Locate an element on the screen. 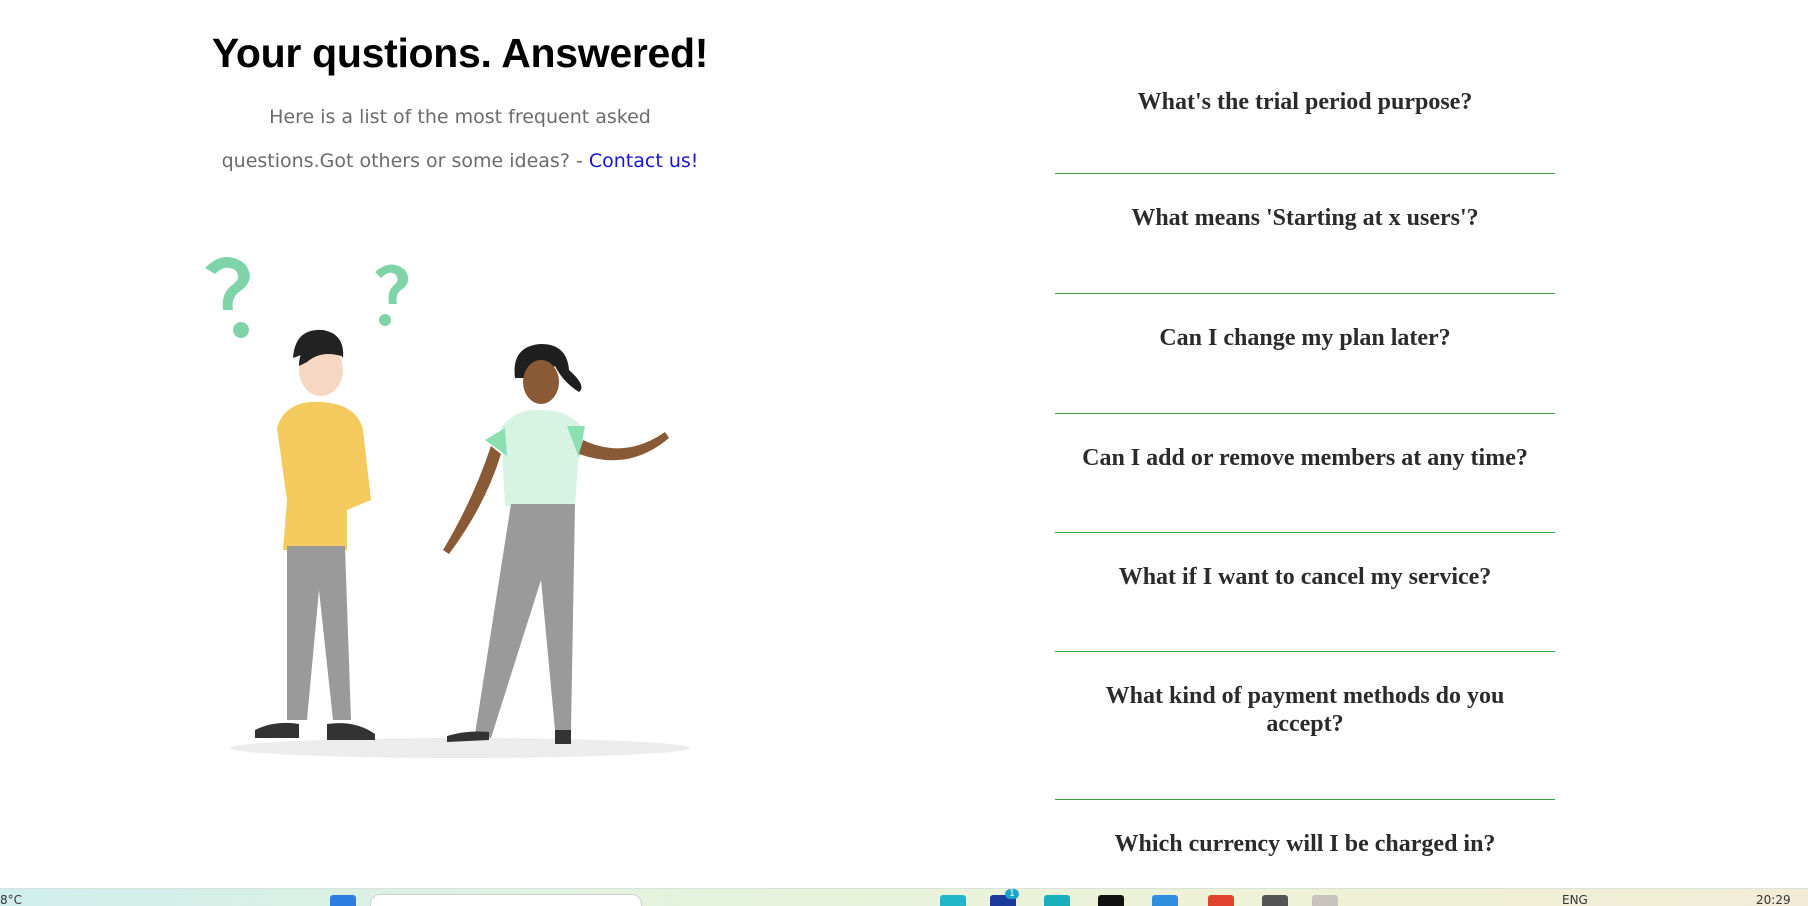  faq-question: Can I change my plan later? is located at coordinates (1305, 338).